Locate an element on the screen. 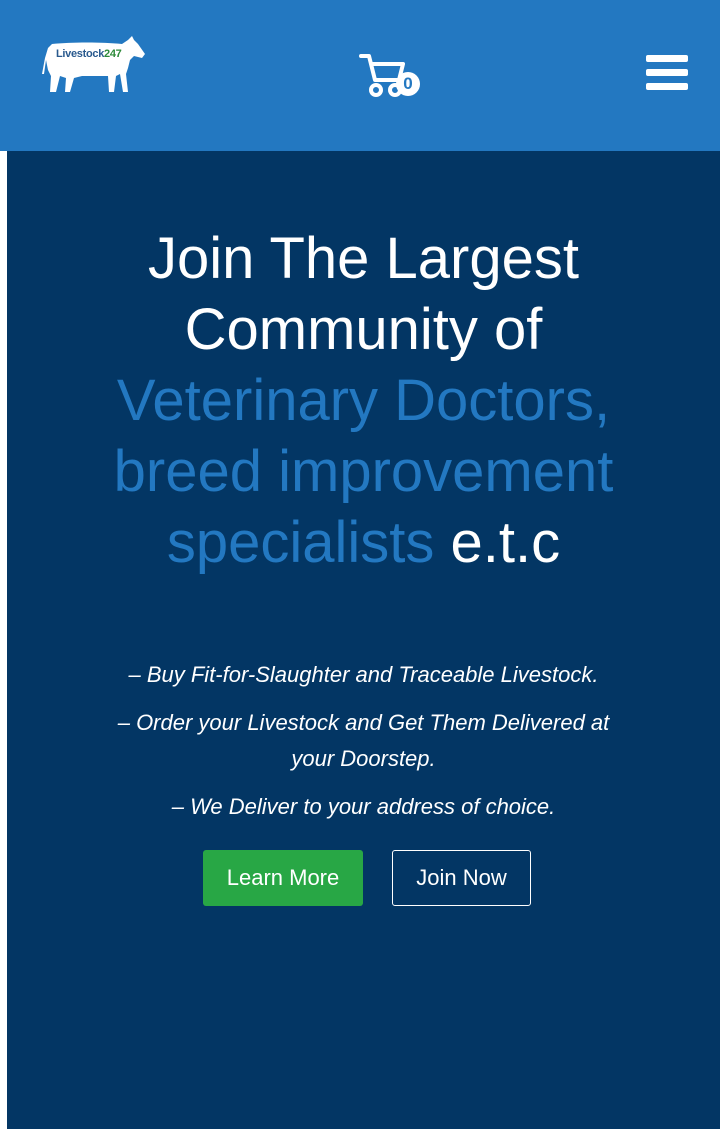 Image resolution: width=720 pixels, height=1129 pixels. headline-line: specialists e.t.c is located at coordinates (363, 542).